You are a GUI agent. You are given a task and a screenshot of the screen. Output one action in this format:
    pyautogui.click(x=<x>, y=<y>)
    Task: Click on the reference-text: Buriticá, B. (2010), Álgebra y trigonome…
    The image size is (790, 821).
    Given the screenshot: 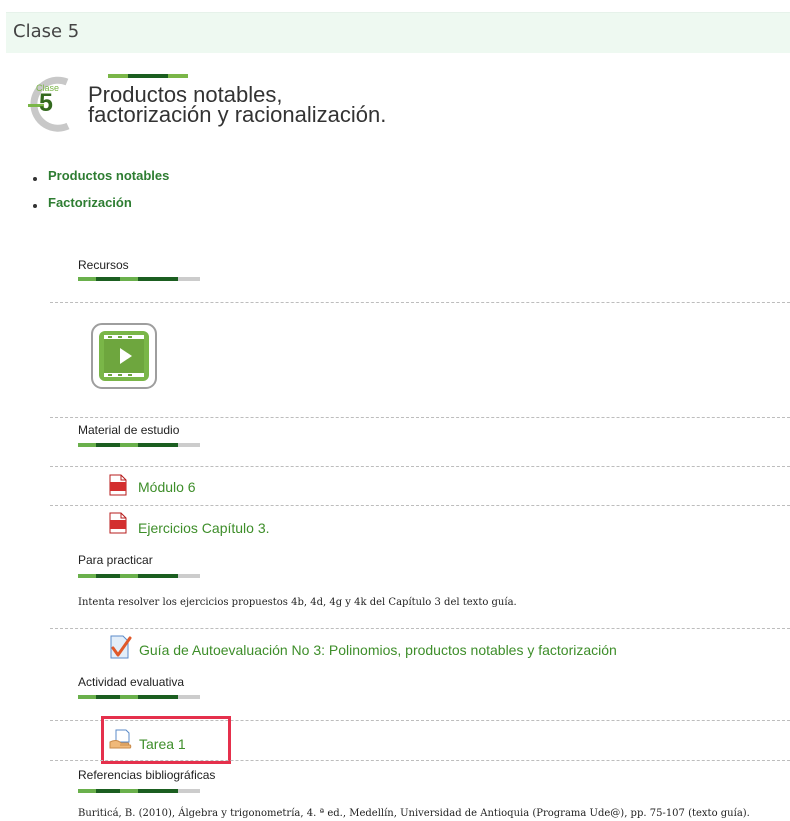 What is the action you would take?
    pyautogui.click(x=414, y=813)
    